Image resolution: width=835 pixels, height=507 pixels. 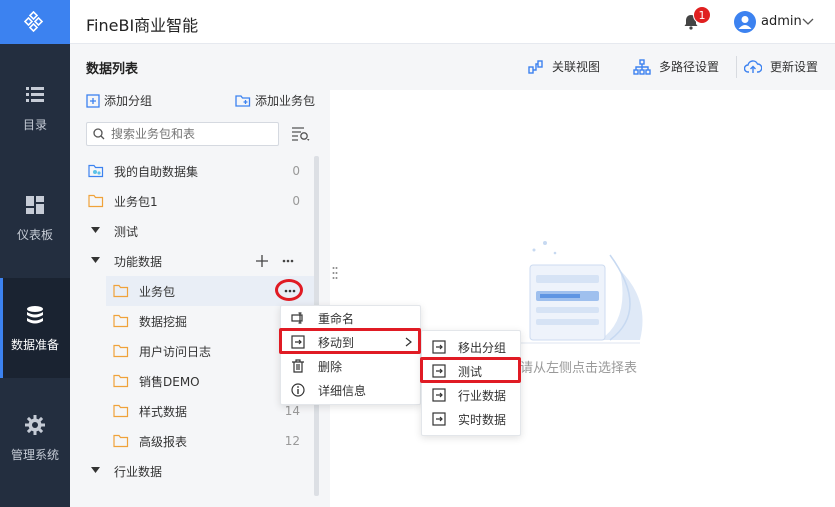 I want to click on list-item: 高级报表 12, so click(x=192, y=441).